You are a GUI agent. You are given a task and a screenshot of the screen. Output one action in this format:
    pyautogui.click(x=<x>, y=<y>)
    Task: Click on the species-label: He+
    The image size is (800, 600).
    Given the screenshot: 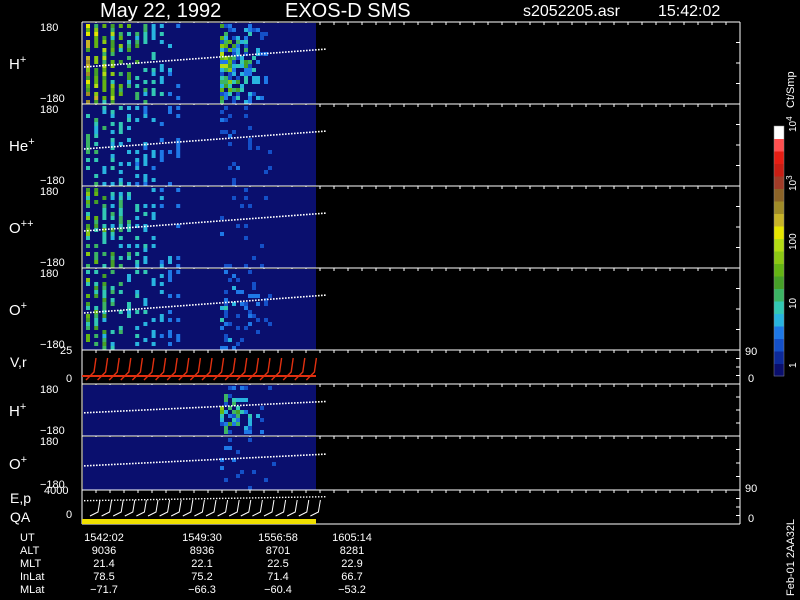 What is the action you would take?
    pyautogui.click(x=22, y=145)
    